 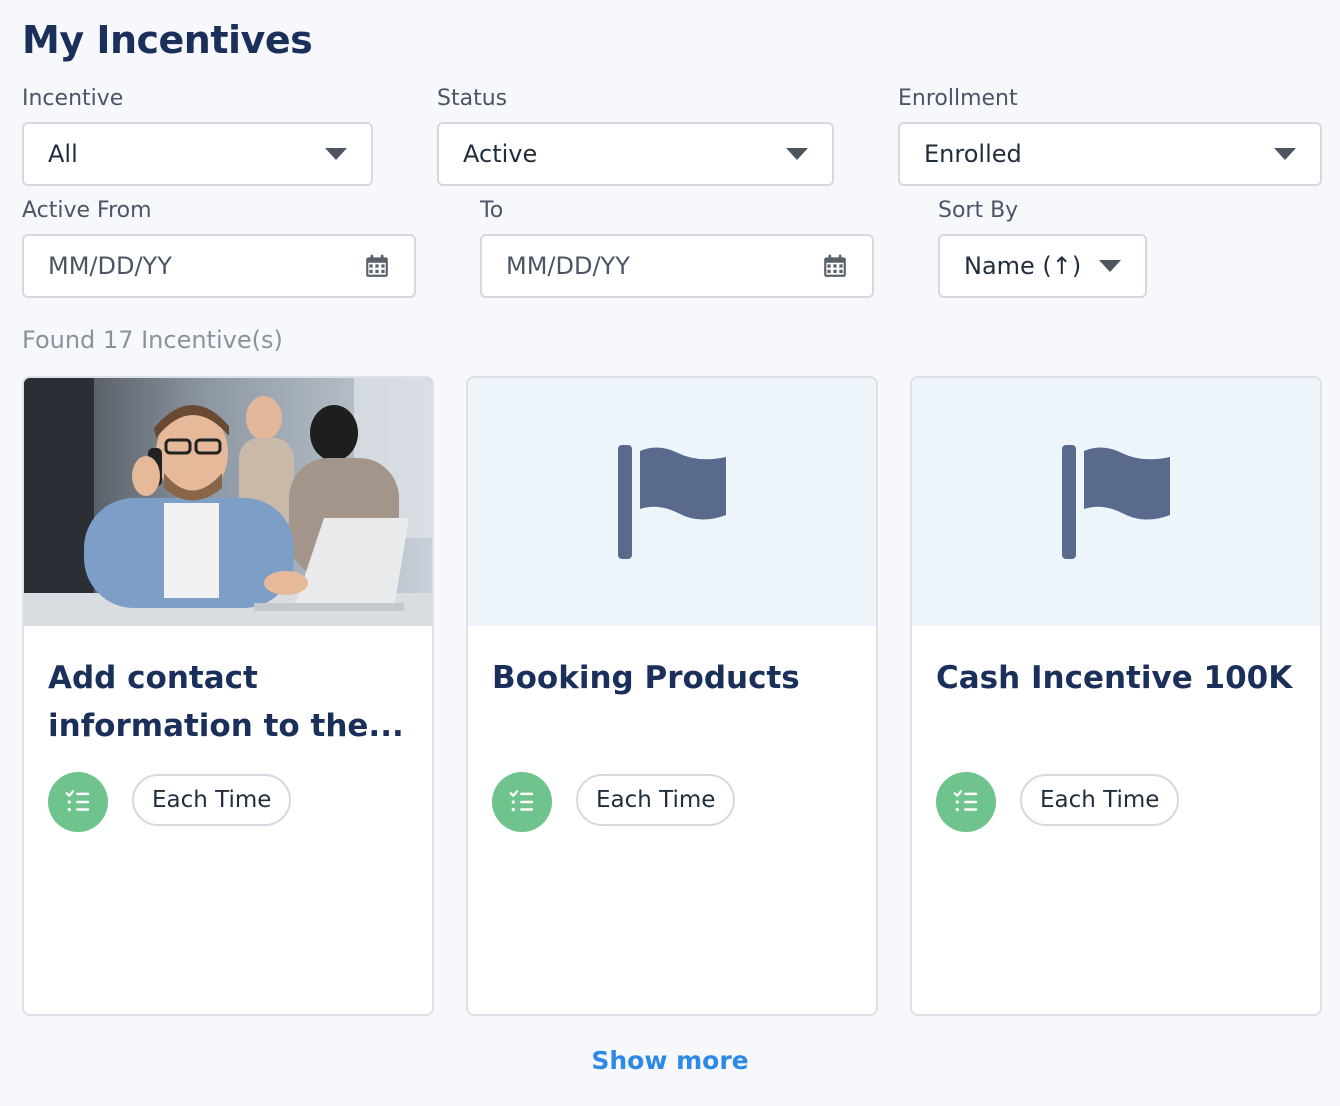 What do you see at coordinates (672, 678) in the screenshot?
I see `incentive-card-title: Booking Products` at bounding box center [672, 678].